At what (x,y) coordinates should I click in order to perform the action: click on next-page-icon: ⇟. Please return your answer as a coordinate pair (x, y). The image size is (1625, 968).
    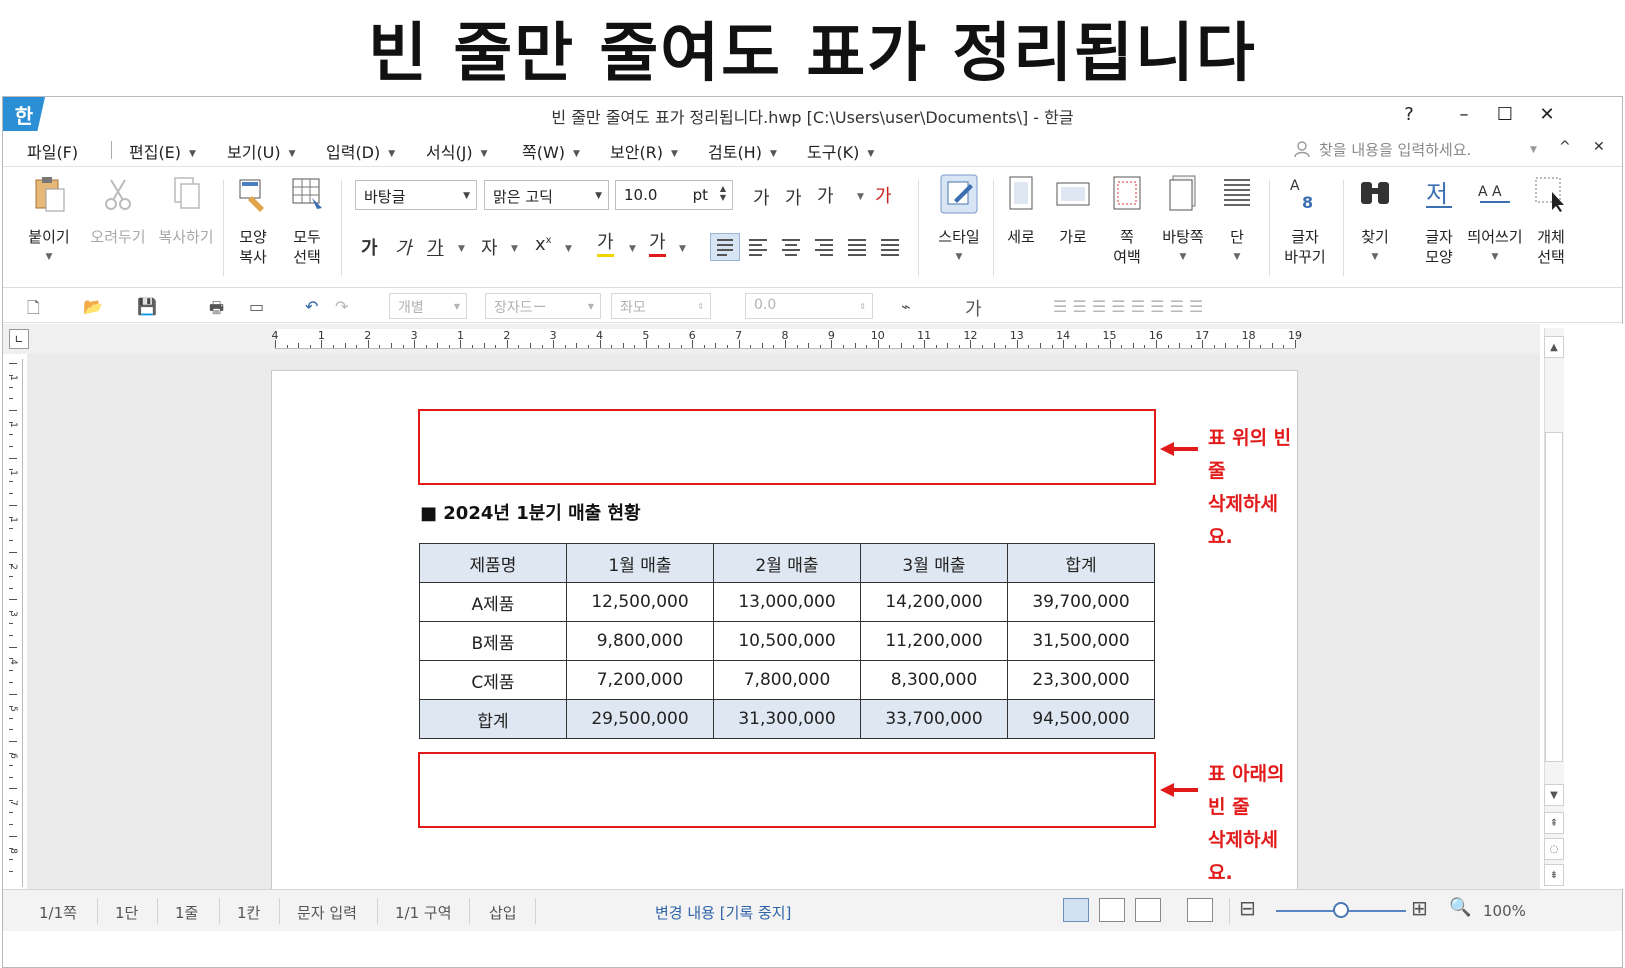
    Looking at the image, I should click on (1554, 875).